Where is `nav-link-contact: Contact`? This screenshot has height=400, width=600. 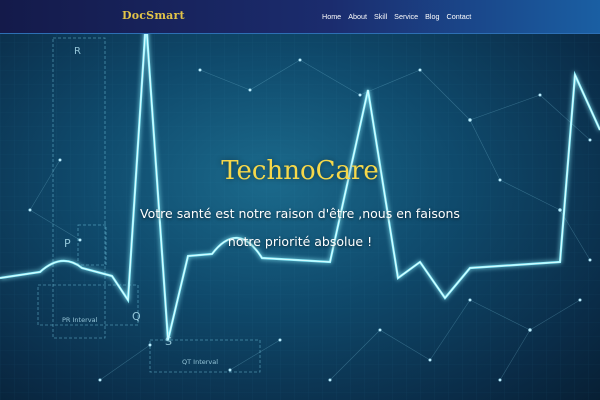 nav-link-contact: Contact is located at coordinates (459, 16).